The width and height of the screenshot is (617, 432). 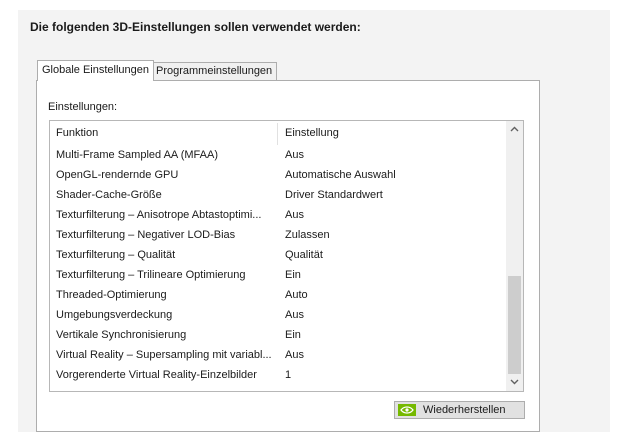 I want to click on column-header-function: Funktion, so click(x=77, y=133).